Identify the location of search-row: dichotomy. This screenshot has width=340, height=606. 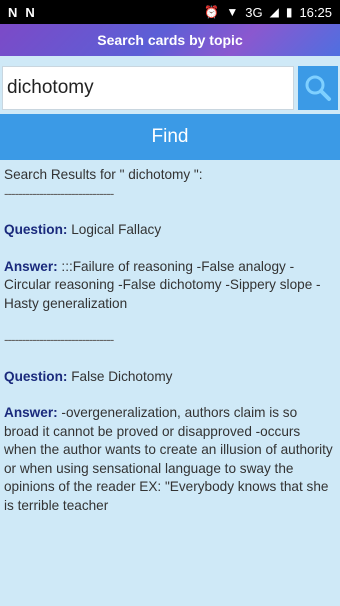
(170, 87).